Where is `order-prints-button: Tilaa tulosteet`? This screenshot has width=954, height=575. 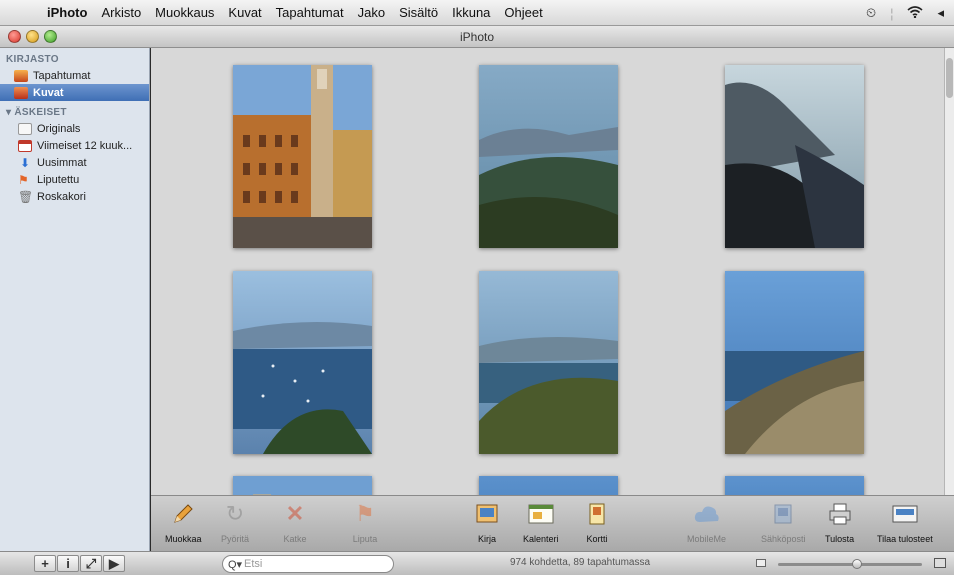
order-prints-button: Tilaa tulosteet is located at coordinates (905, 522).